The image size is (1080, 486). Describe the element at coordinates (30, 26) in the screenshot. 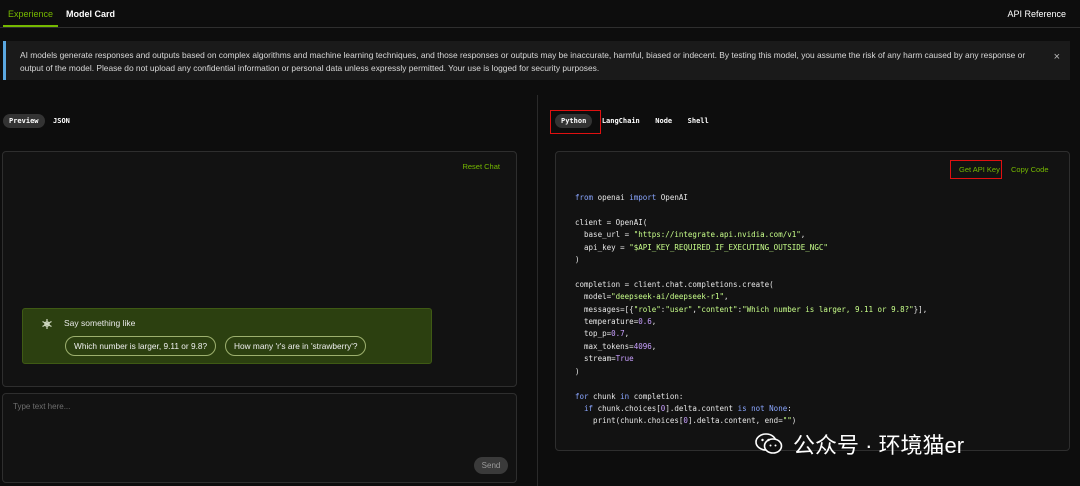

I see `active-tab-underline` at that location.